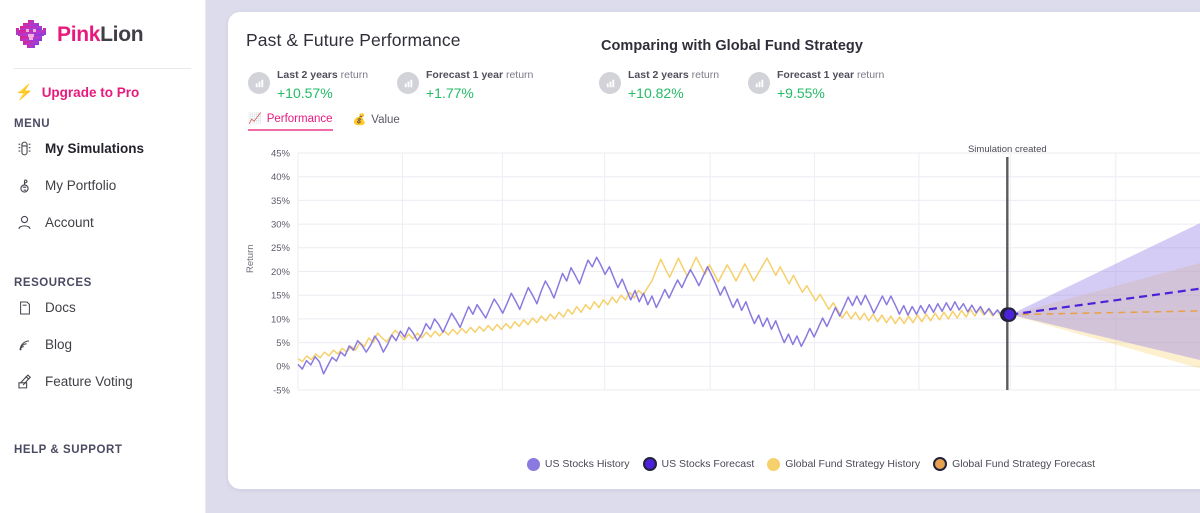 The height and width of the screenshot is (513, 1200). Describe the element at coordinates (102, 344) in the screenshot. I see `sidebar-item-blog: Blog` at that location.